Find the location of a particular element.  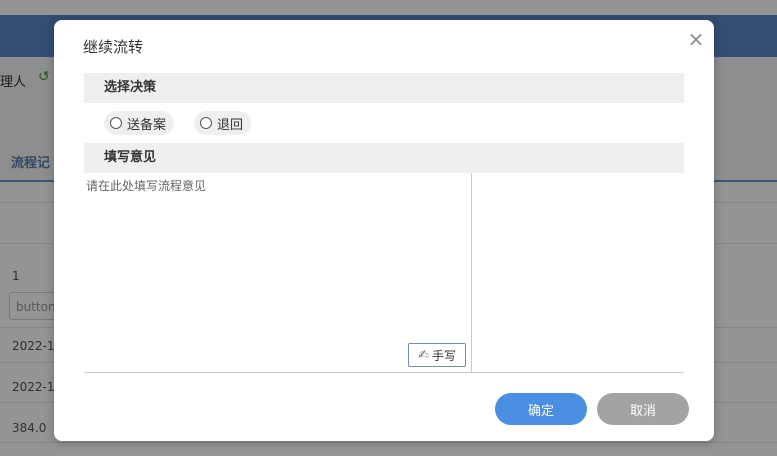

dialog-title: 继续流转 is located at coordinates (113, 47).